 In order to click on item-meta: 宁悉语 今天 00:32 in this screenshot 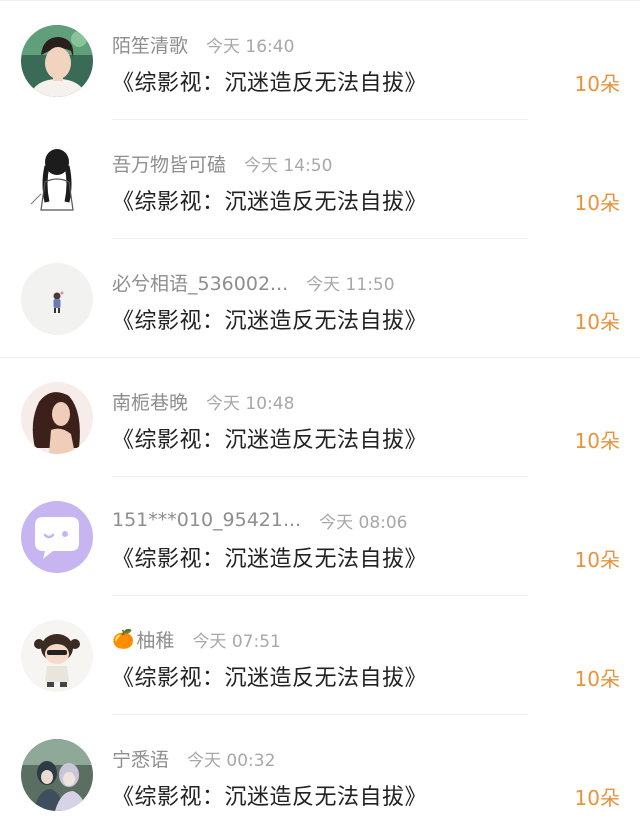, I will do `click(193, 758)`.